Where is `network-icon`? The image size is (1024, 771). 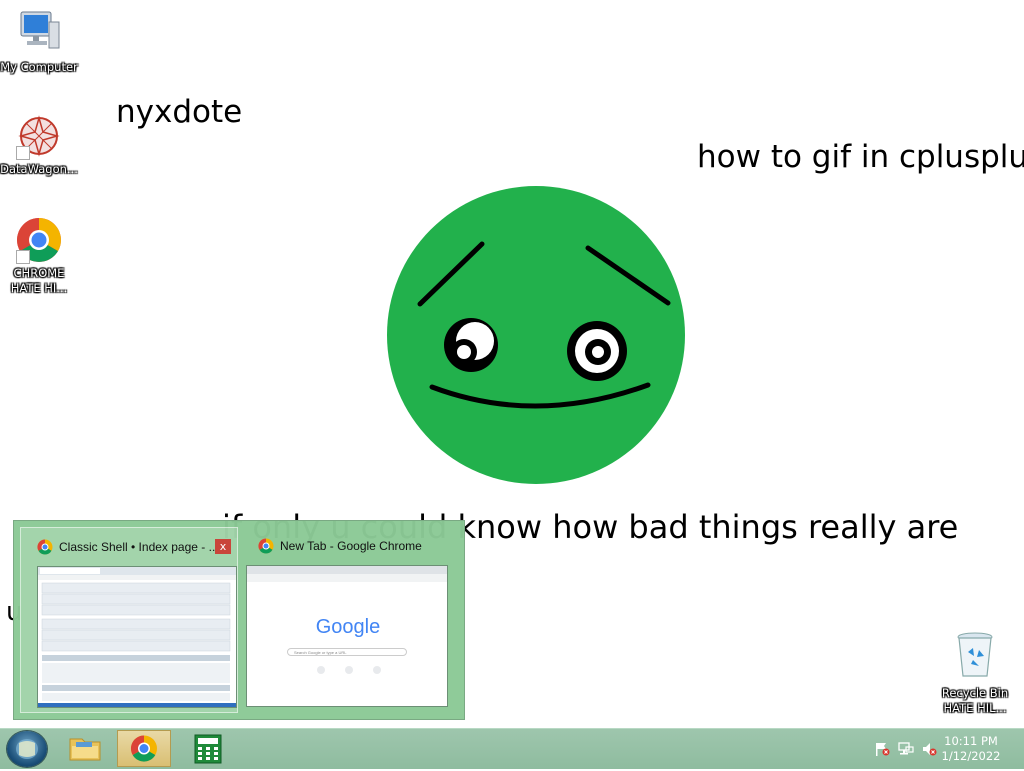 network-icon is located at coordinates (906, 749).